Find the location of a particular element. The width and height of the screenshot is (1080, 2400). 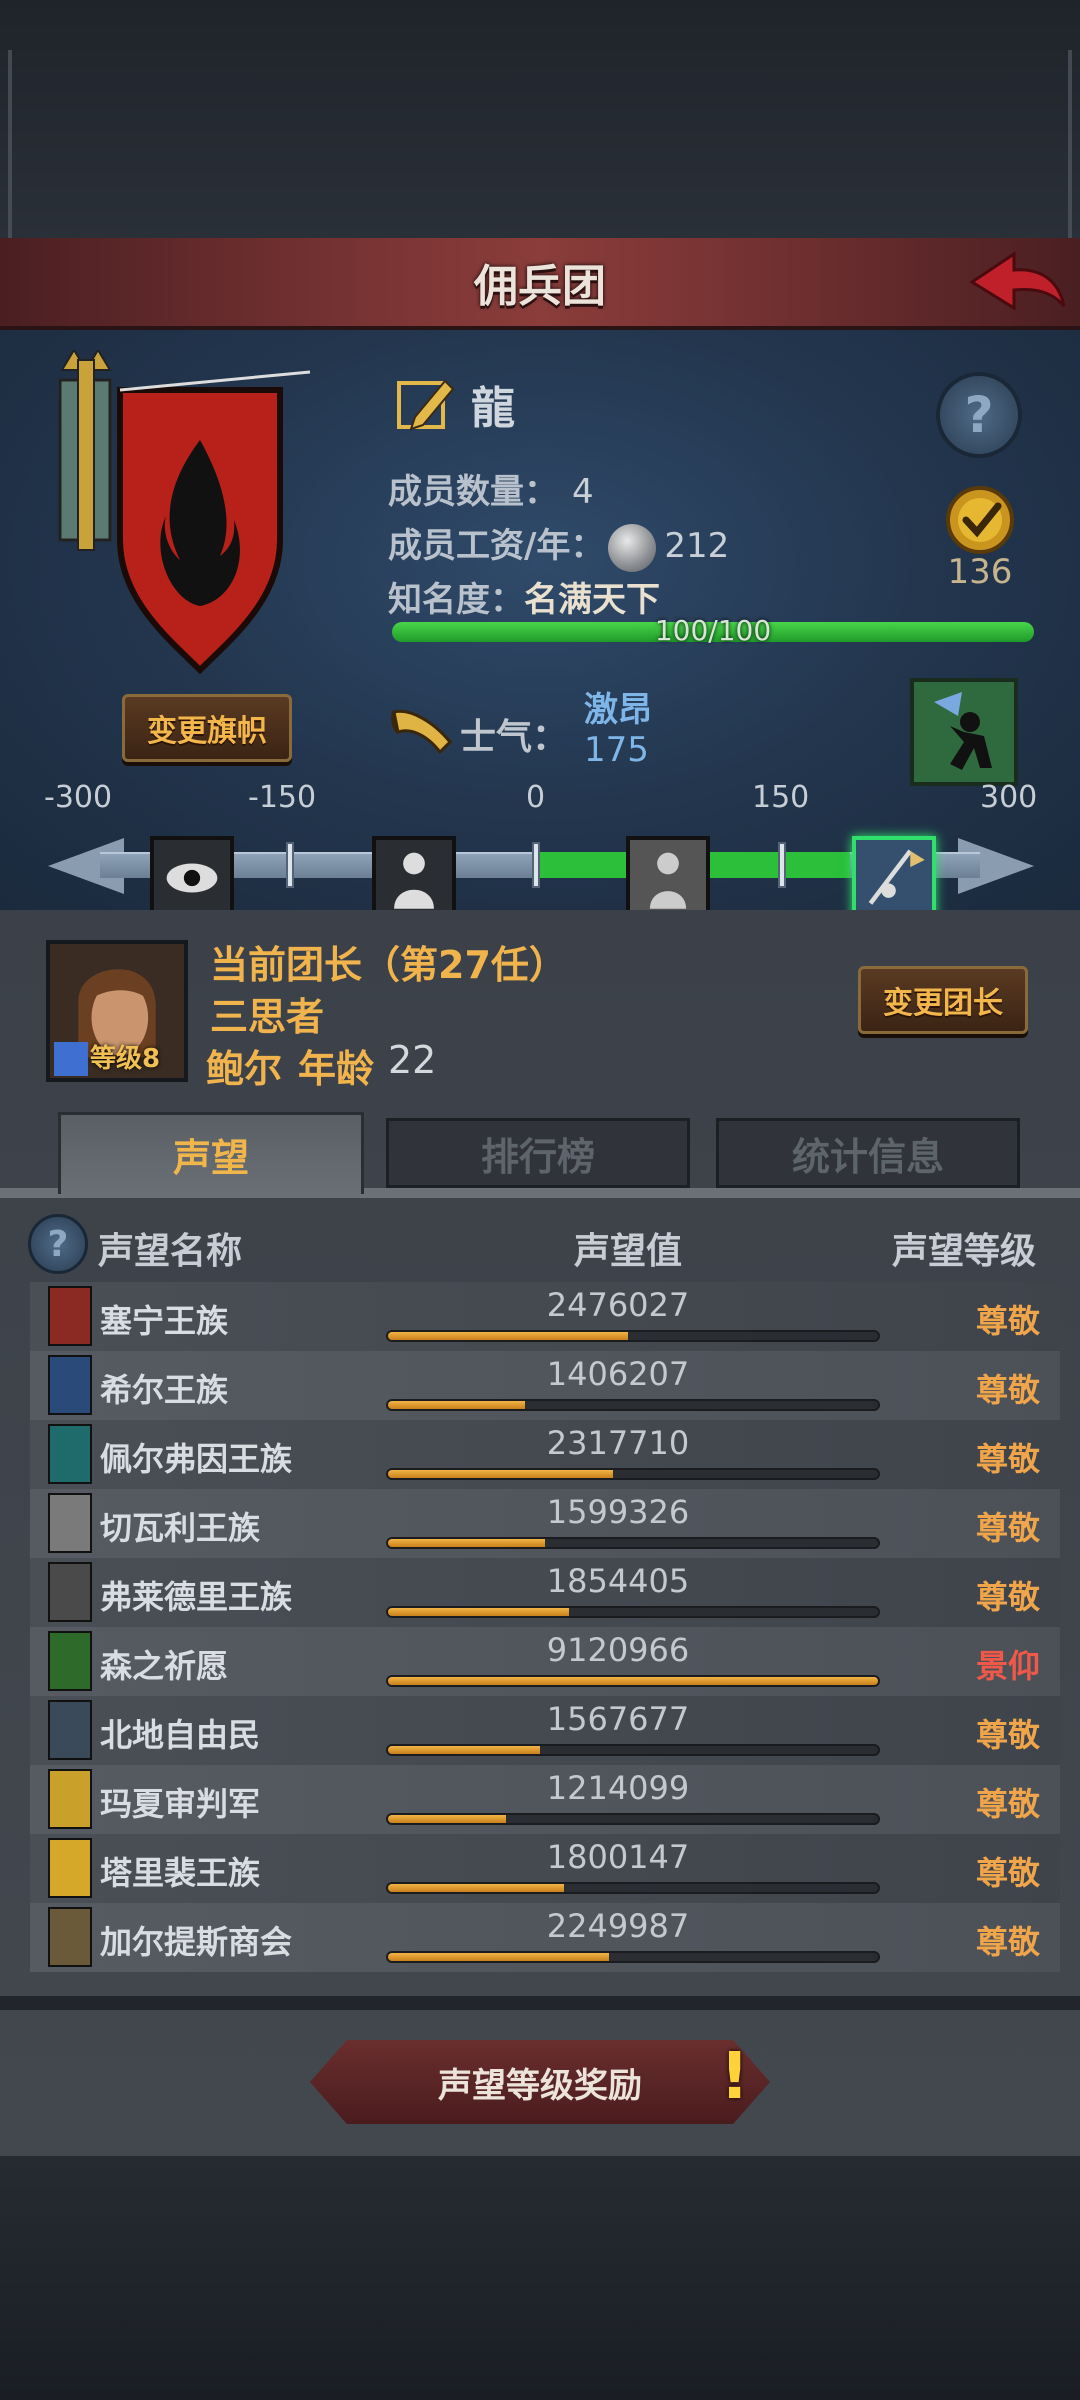

back-arrow-icon is located at coordinates (1018, 283).